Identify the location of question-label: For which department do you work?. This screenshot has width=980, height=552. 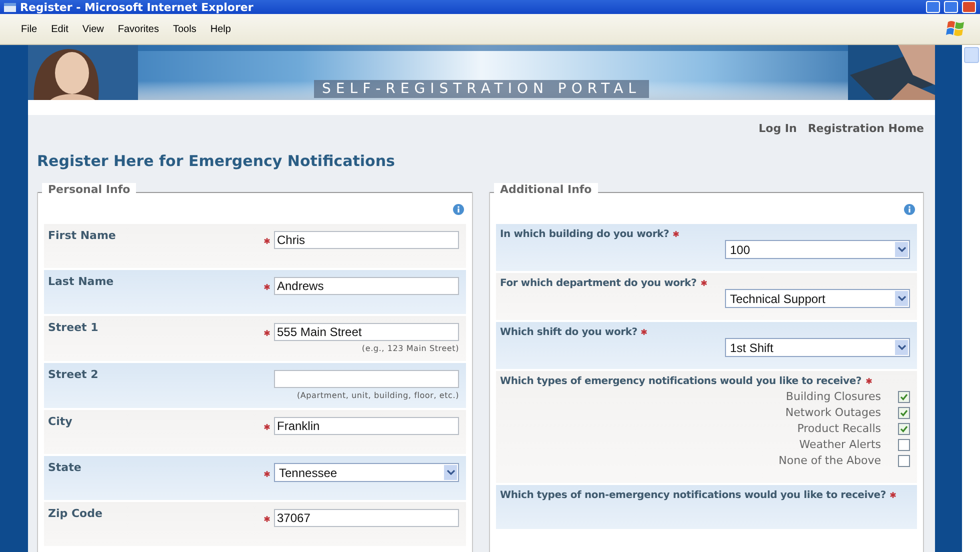
(598, 283).